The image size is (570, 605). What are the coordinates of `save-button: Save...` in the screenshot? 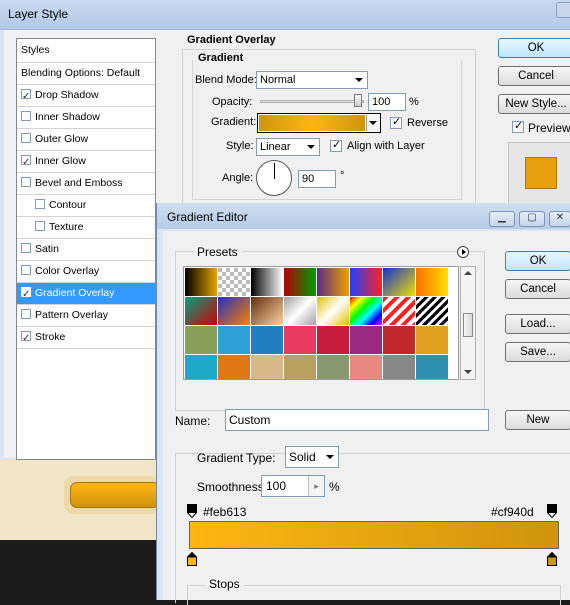 It's located at (537, 352).